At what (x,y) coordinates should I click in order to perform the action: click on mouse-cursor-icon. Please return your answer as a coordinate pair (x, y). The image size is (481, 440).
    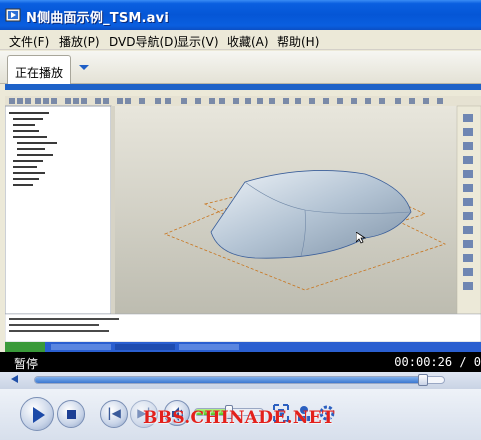
    Looking at the image, I should click on (361, 238).